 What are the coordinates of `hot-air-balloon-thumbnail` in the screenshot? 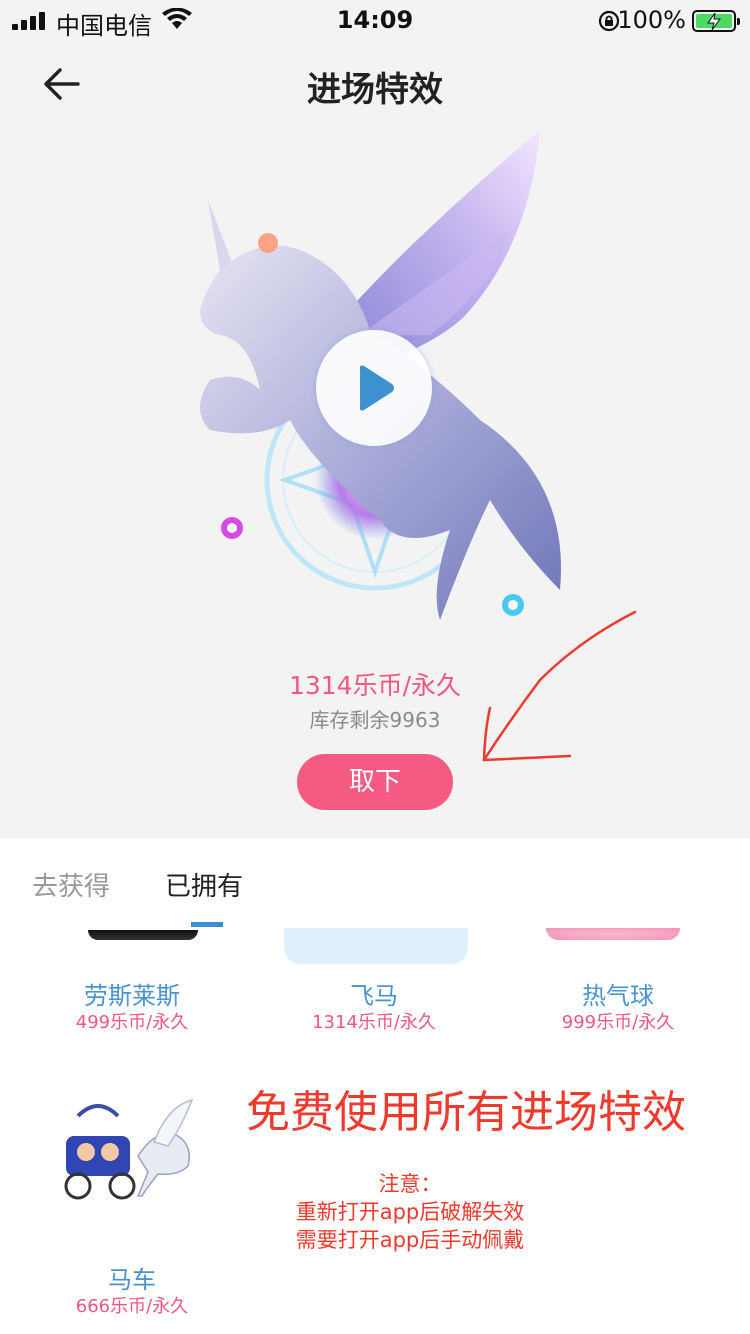 It's located at (613, 934).